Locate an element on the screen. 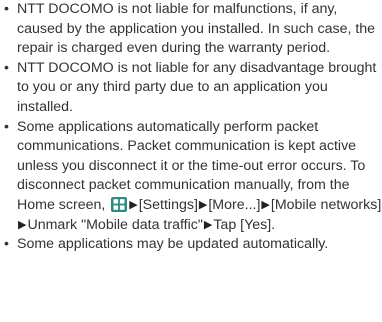  step-settings: [Settings] is located at coordinates (168, 204).